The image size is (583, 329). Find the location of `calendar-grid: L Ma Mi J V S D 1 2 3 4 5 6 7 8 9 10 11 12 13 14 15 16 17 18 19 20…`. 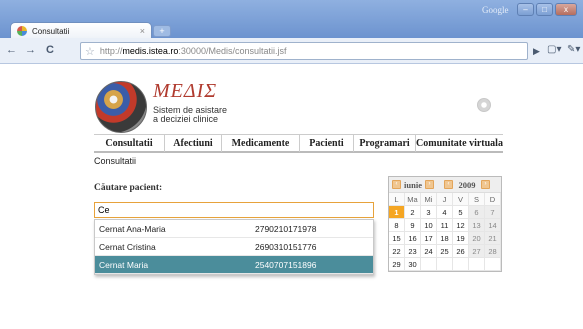

calendar-grid: L Ma Mi J V S D 1 2 3 4 5 6 7 8 9 10 11 12 13 14 15 16 17 18 19 20… is located at coordinates (445, 232).